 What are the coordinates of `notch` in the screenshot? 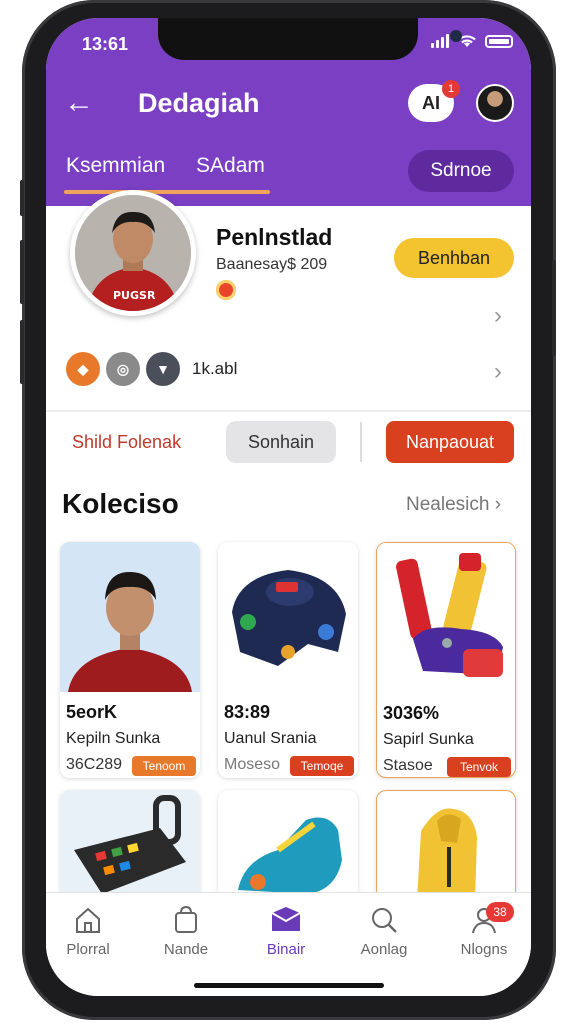 It's located at (310, 39).